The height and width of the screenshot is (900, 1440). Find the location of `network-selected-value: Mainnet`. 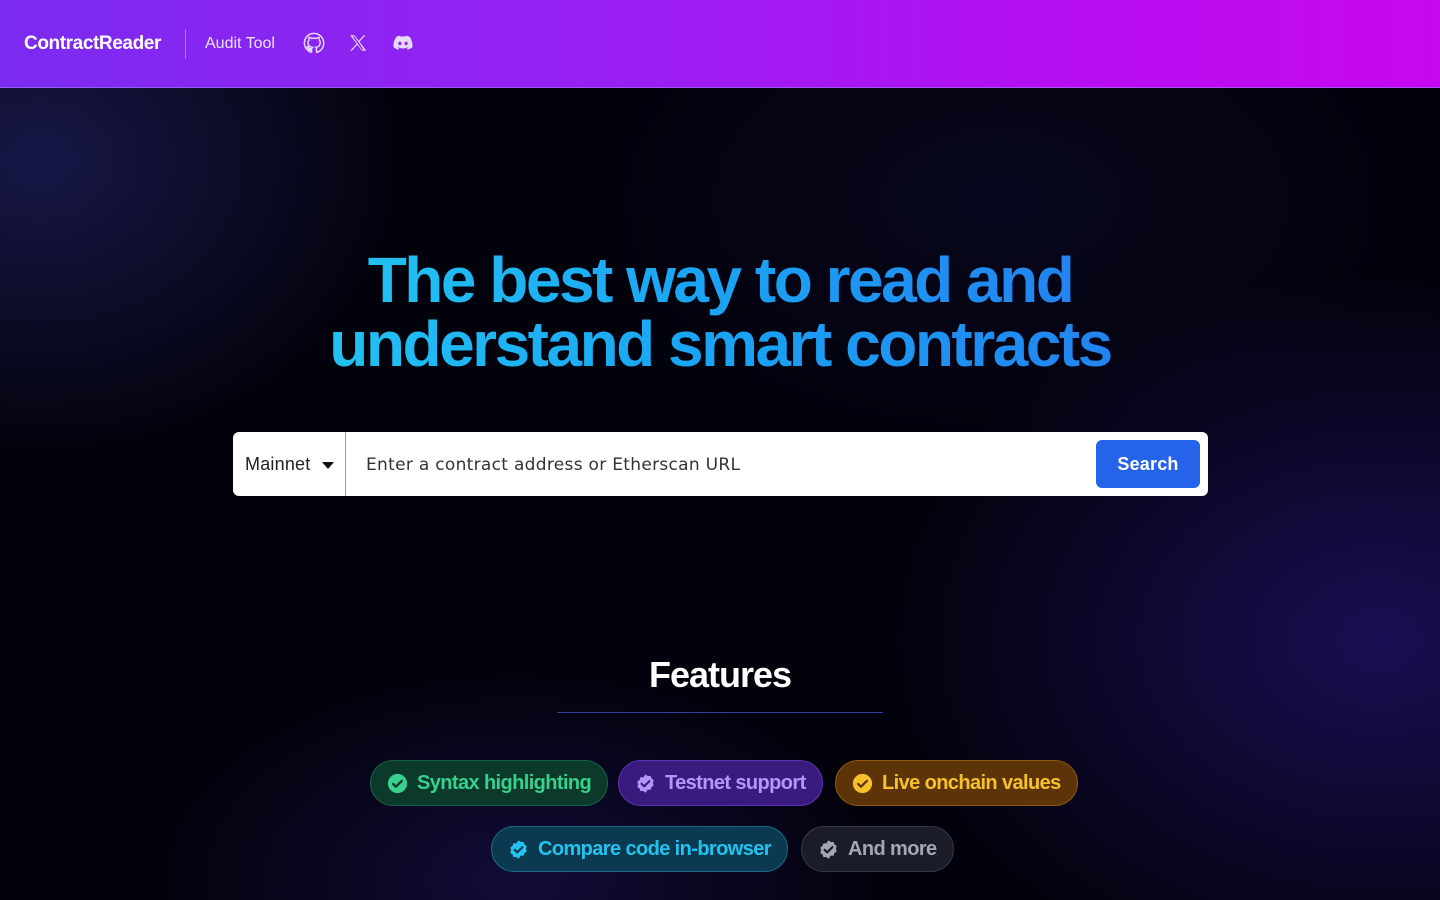

network-selected-value: Mainnet is located at coordinates (278, 463).